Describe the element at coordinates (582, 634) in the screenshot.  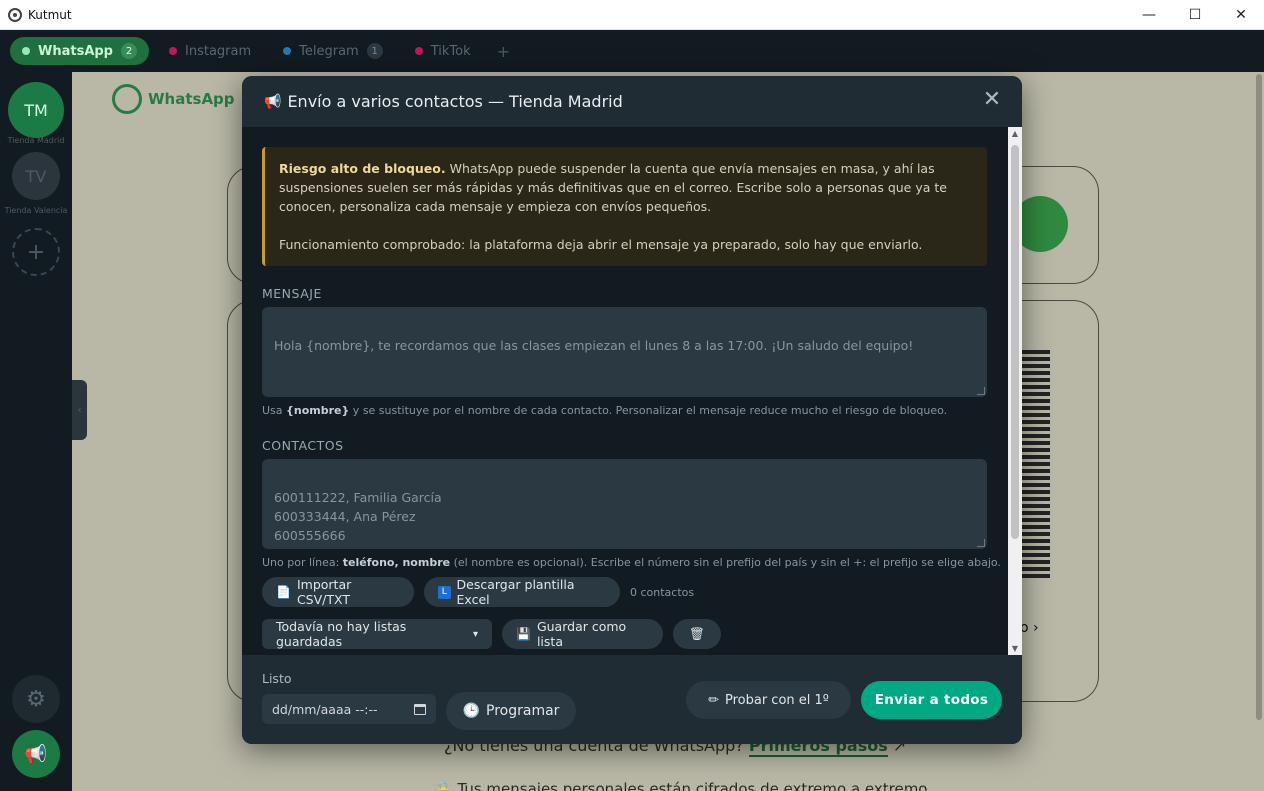
I see `save-list-button: 💾 Guardar como lista` at that location.